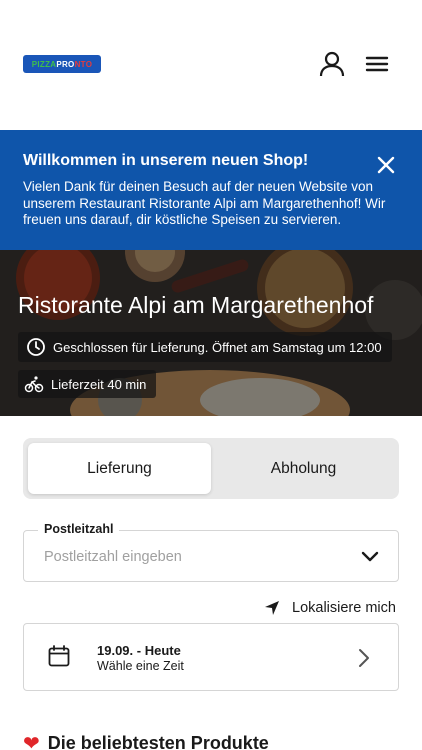 Image resolution: width=422 pixels, height=750 pixels. What do you see at coordinates (31, 741) in the screenshot?
I see `heart-icon: ❤` at bounding box center [31, 741].